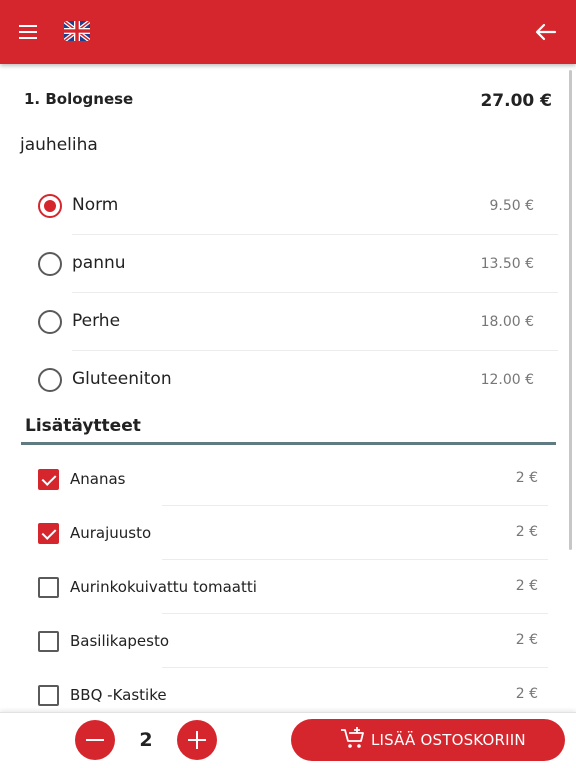  What do you see at coordinates (288, 32) in the screenshot?
I see `app-bar` at bounding box center [288, 32].